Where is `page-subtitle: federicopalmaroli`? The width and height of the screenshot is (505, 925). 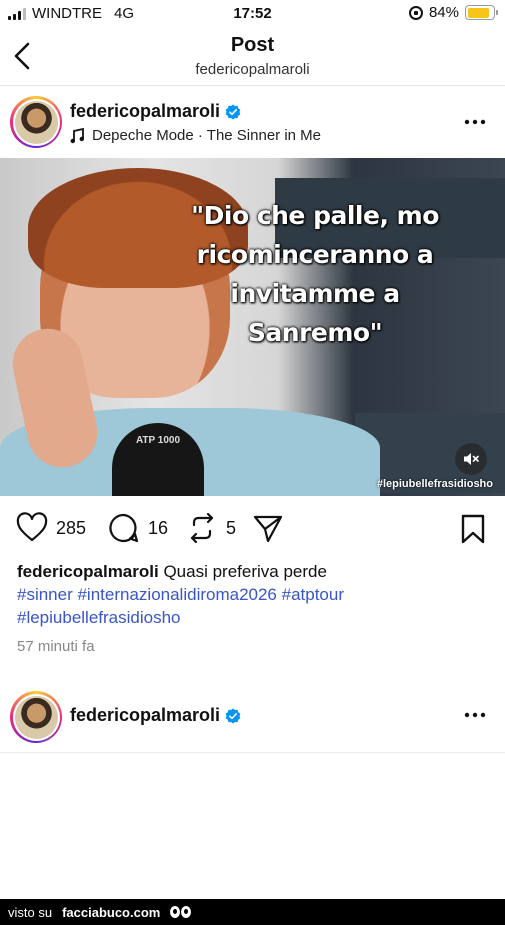
page-subtitle: federicopalmaroli is located at coordinates (252, 69).